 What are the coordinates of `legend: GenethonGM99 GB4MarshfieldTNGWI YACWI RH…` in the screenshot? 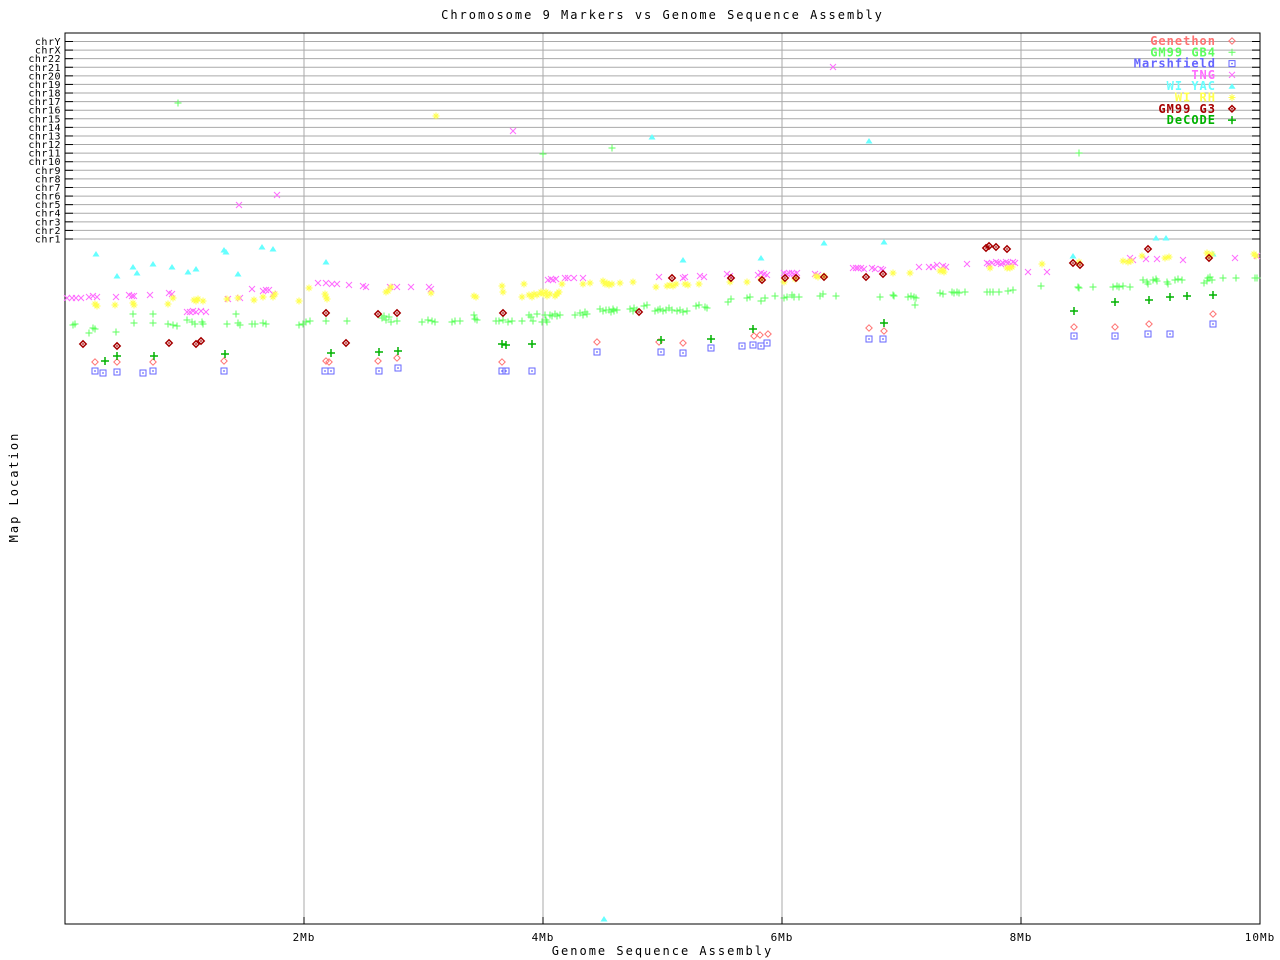 It's located at (1185, 80).